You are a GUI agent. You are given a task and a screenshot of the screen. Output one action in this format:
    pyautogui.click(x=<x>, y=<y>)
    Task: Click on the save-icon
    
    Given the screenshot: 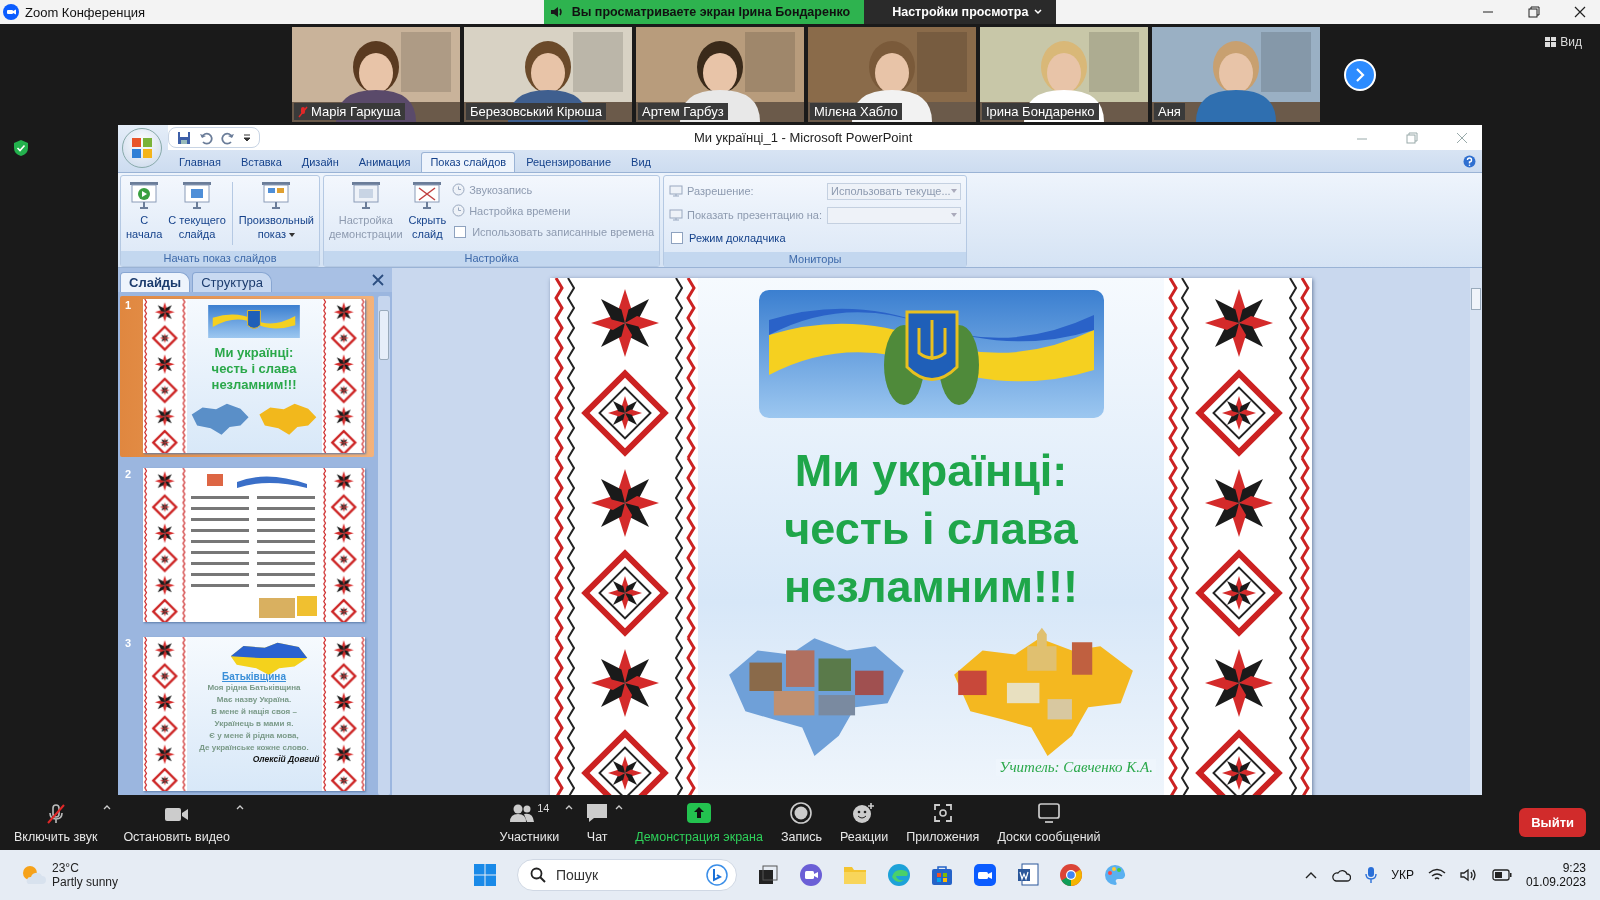 What is the action you would take?
    pyautogui.click(x=184, y=137)
    